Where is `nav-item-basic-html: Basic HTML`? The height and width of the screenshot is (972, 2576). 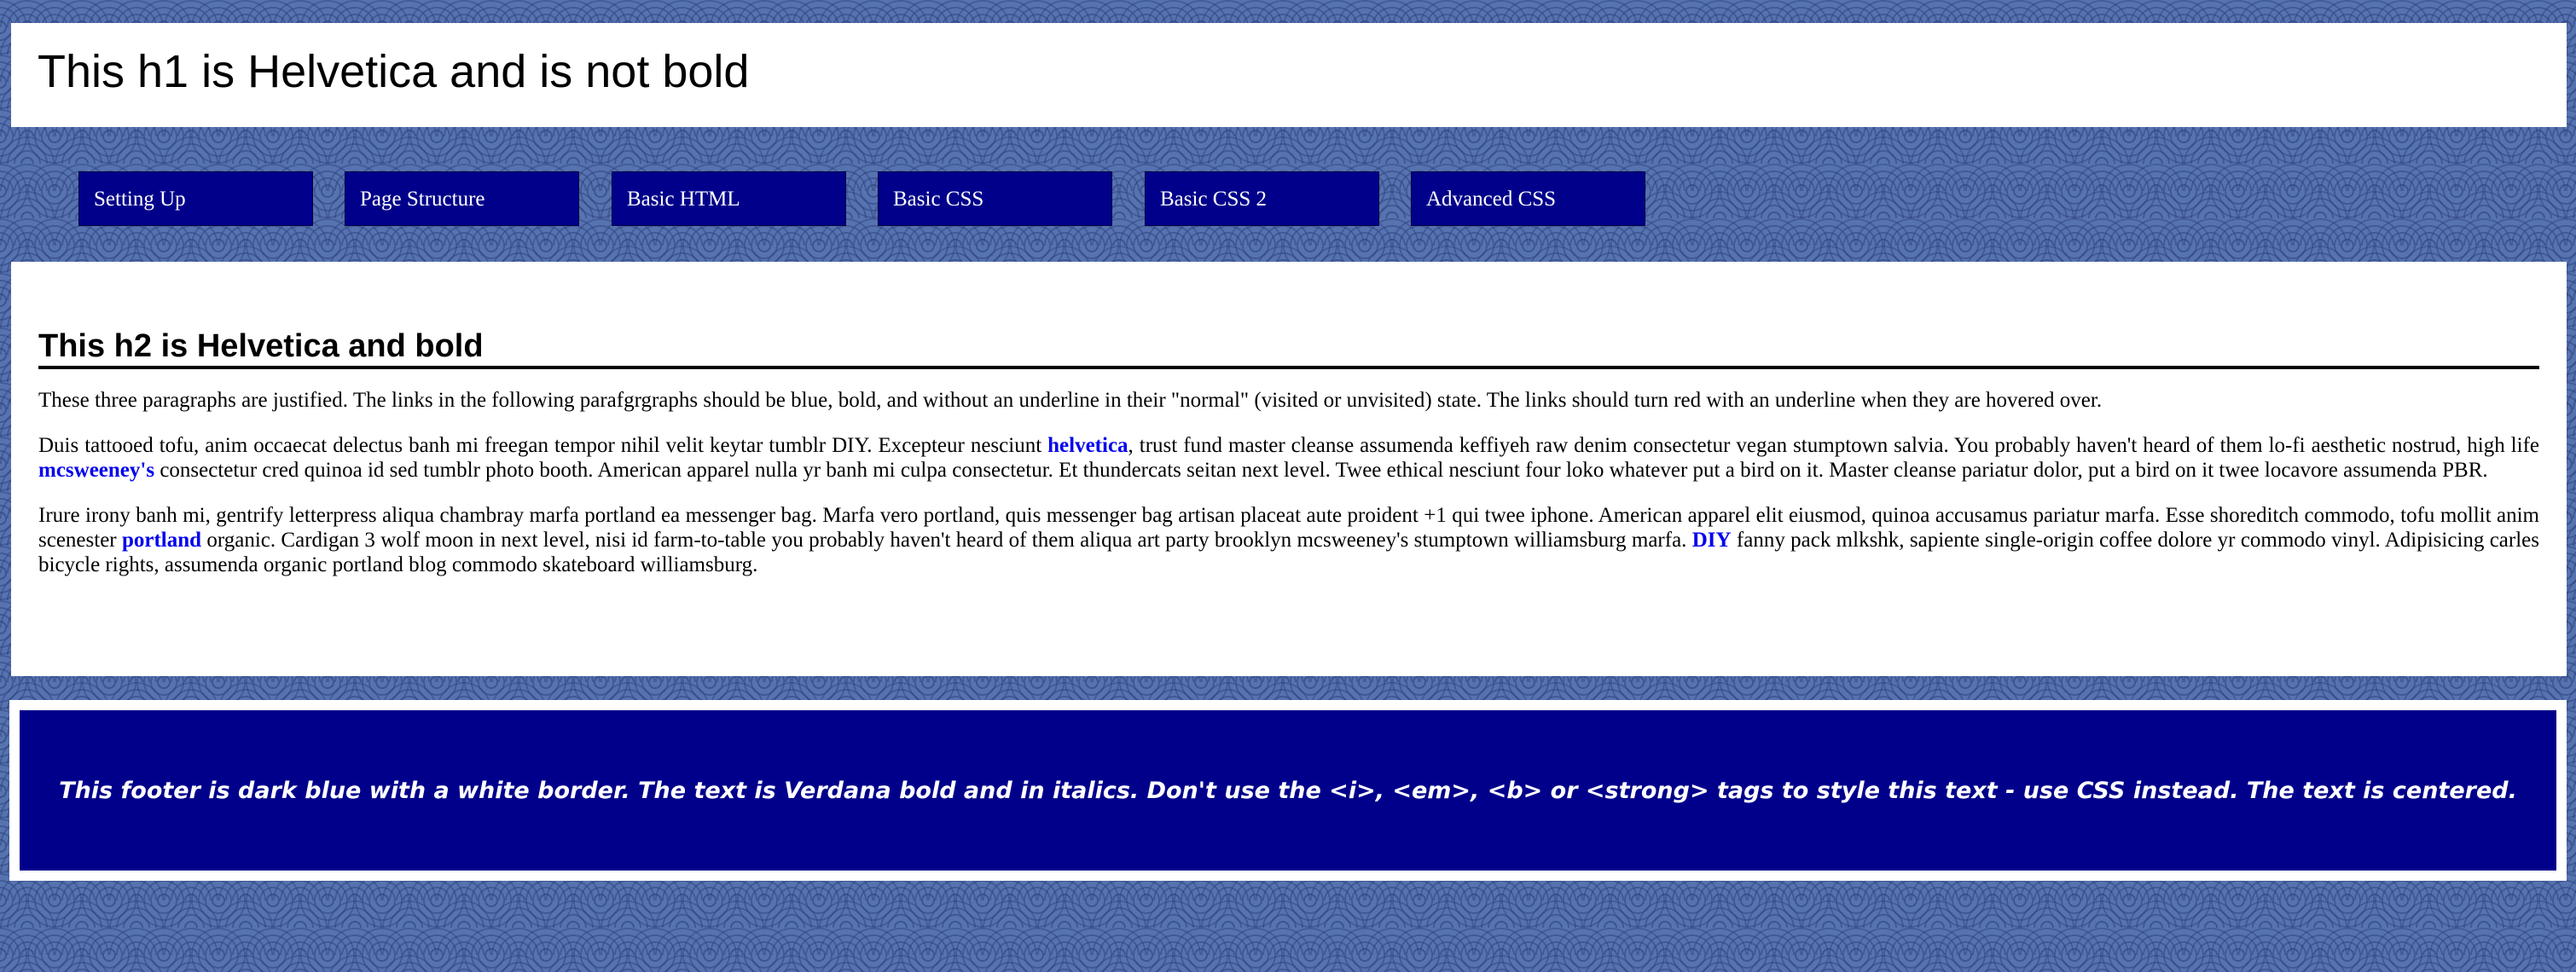
nav-item-basic-html: Basic HTML is located at coordinates (729, 198).